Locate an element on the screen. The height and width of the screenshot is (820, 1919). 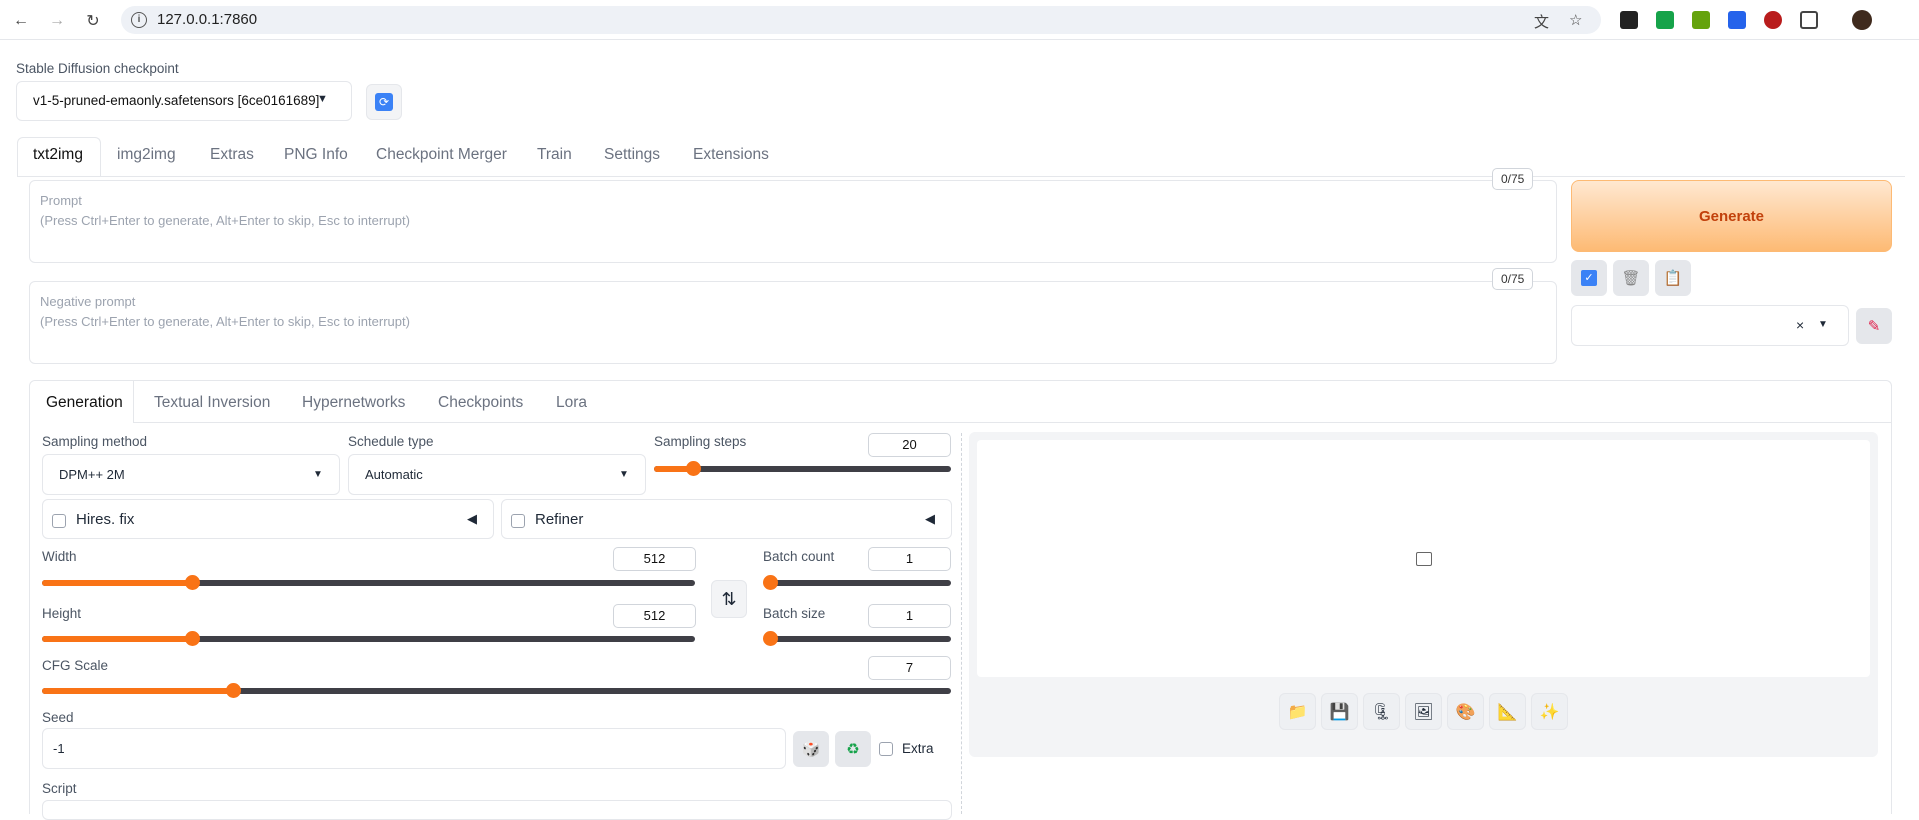
height-label: Height is located at coordinates (62, 613).